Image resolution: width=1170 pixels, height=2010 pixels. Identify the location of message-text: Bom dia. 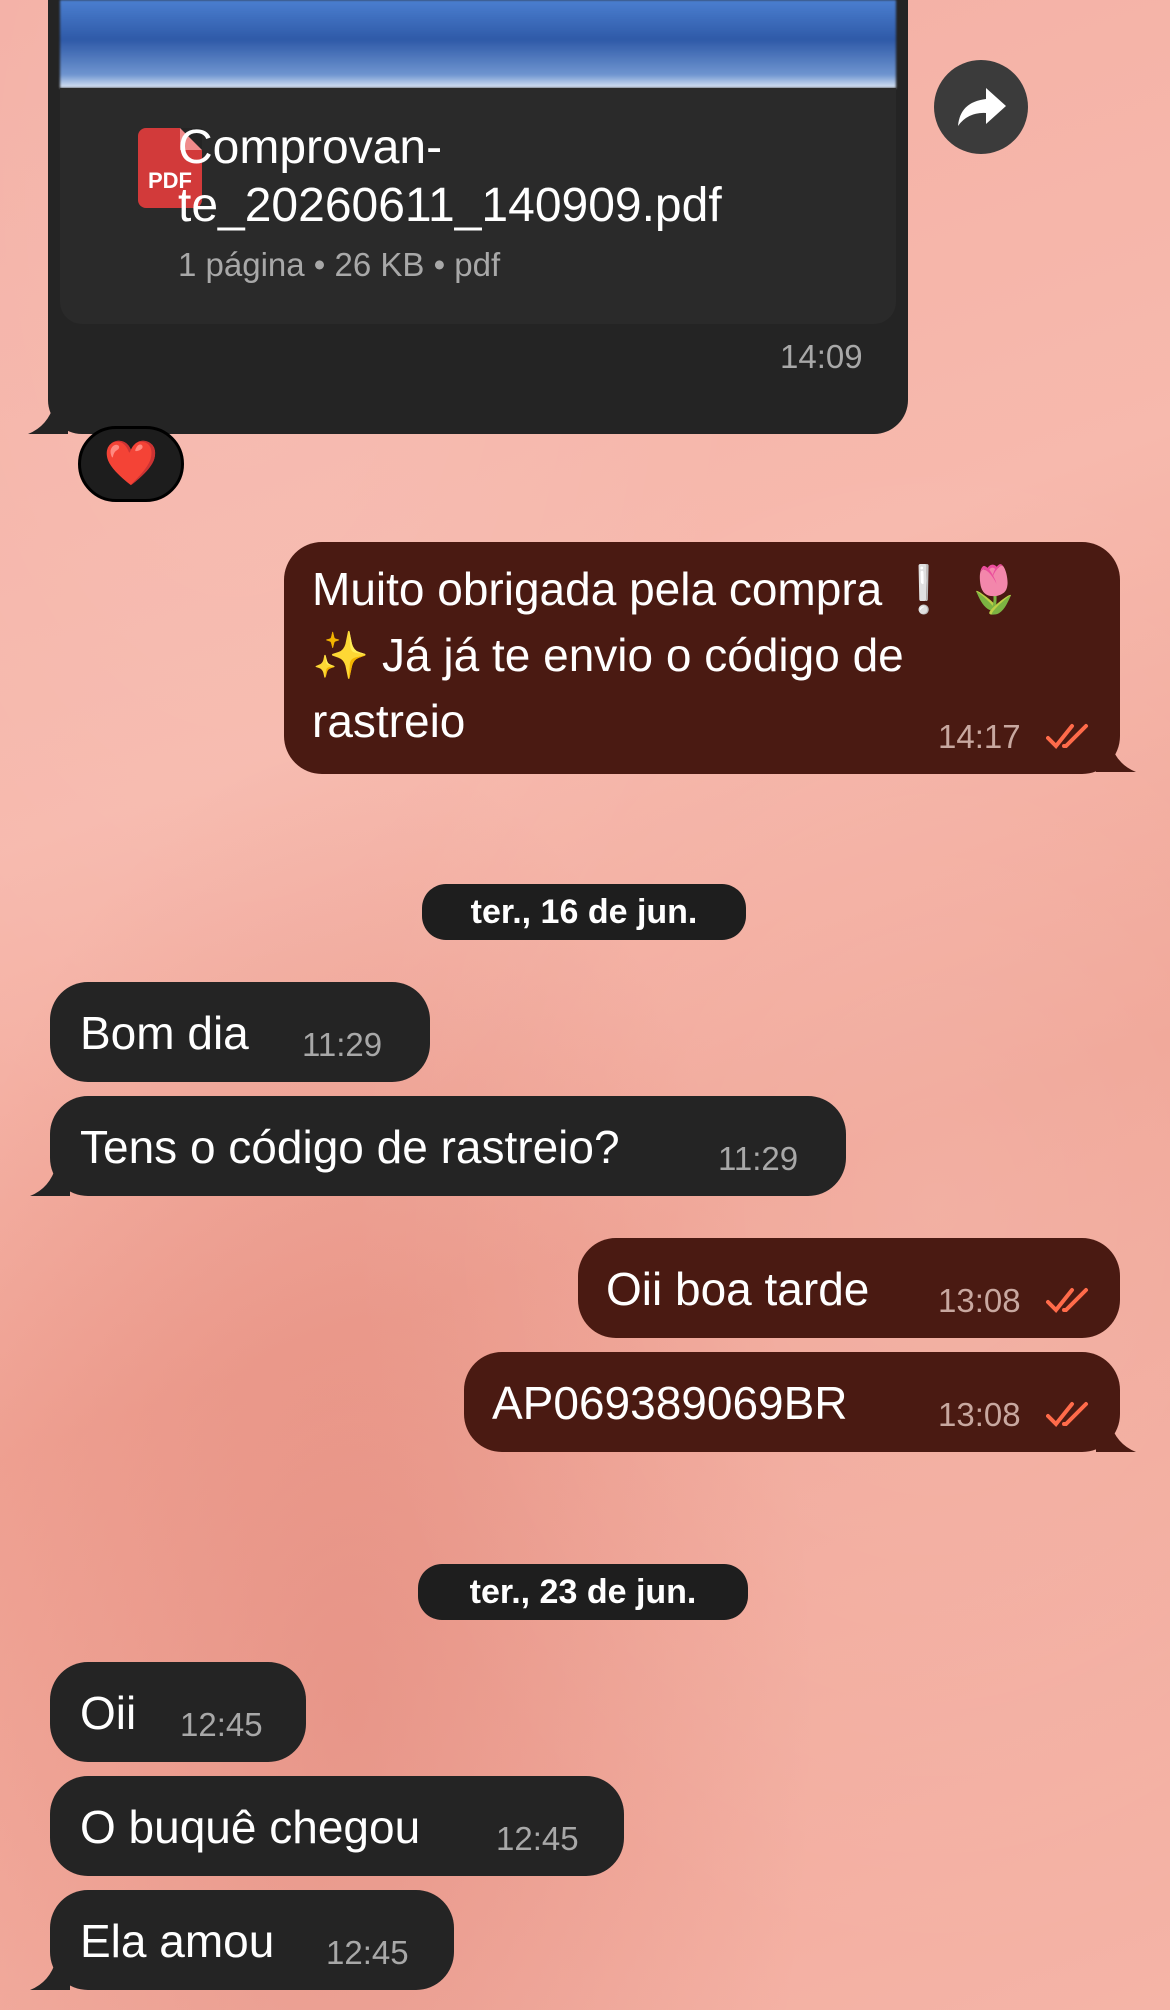
(164, 1033).